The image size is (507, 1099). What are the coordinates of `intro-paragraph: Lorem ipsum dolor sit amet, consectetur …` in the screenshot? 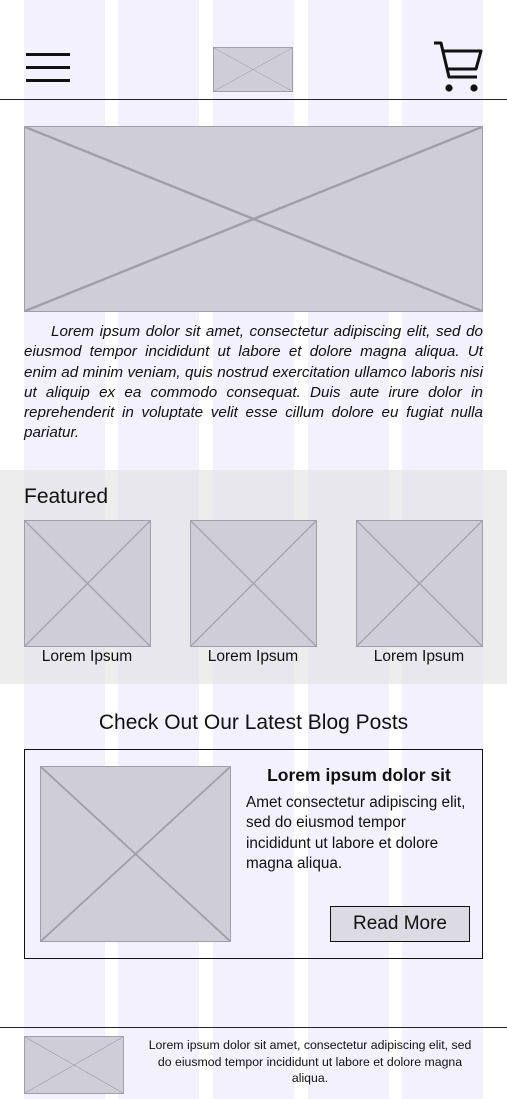 It's located at (253, 382).